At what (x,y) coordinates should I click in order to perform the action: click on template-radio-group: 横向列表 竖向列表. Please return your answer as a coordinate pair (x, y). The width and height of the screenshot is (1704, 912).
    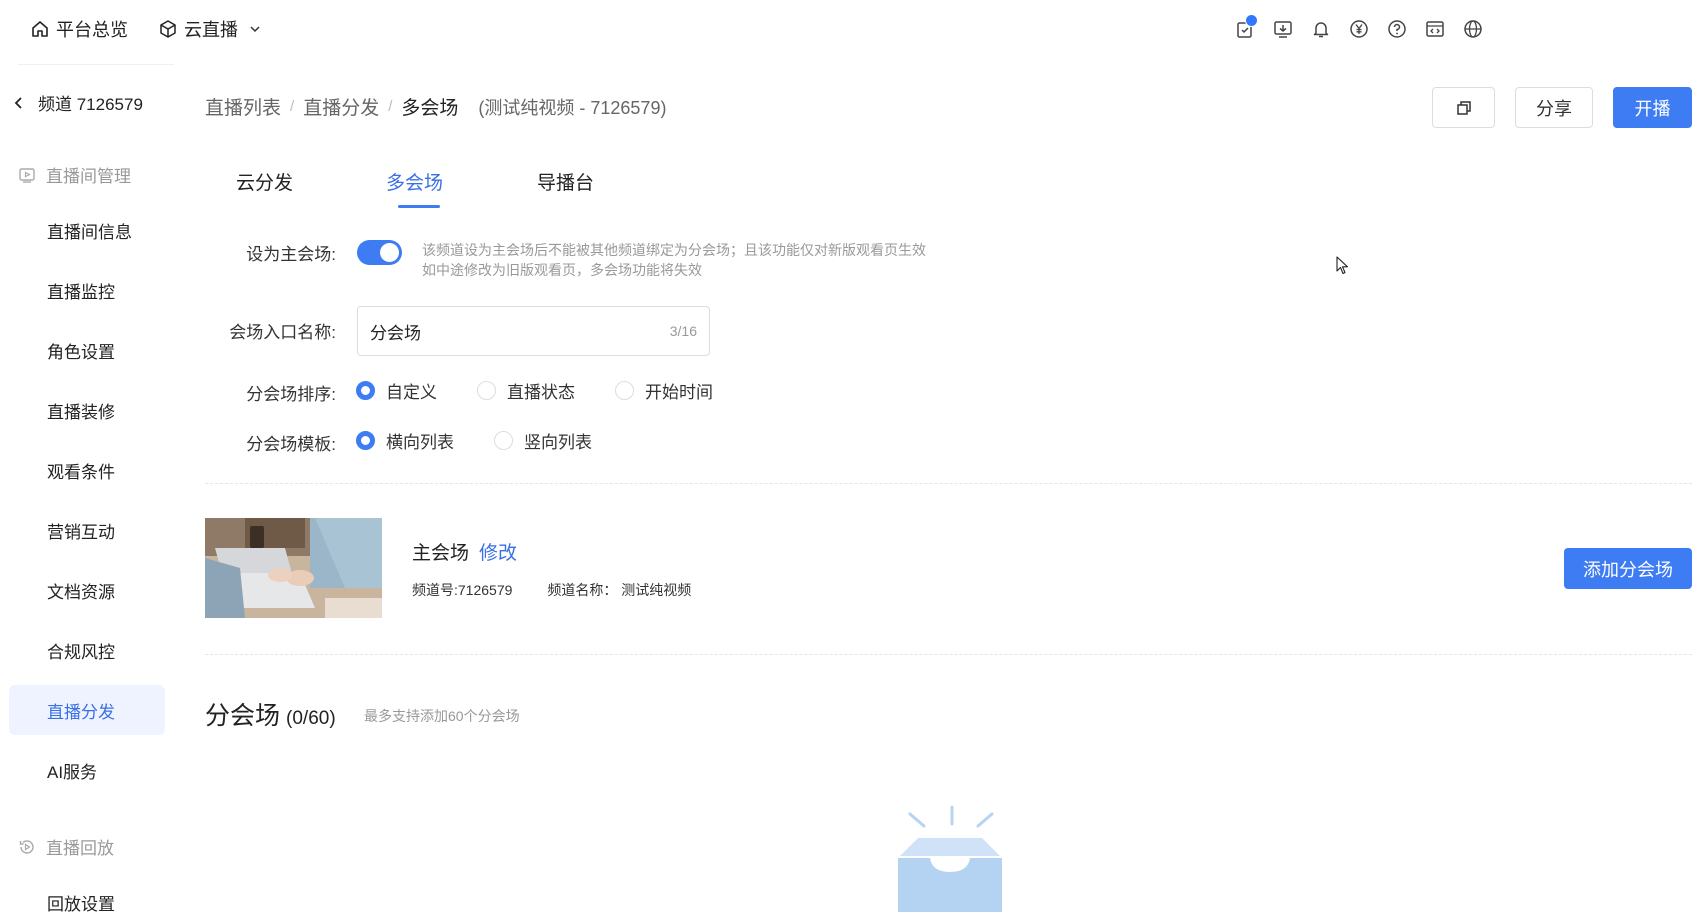
    Looking at the image, I should click on (494, 440).